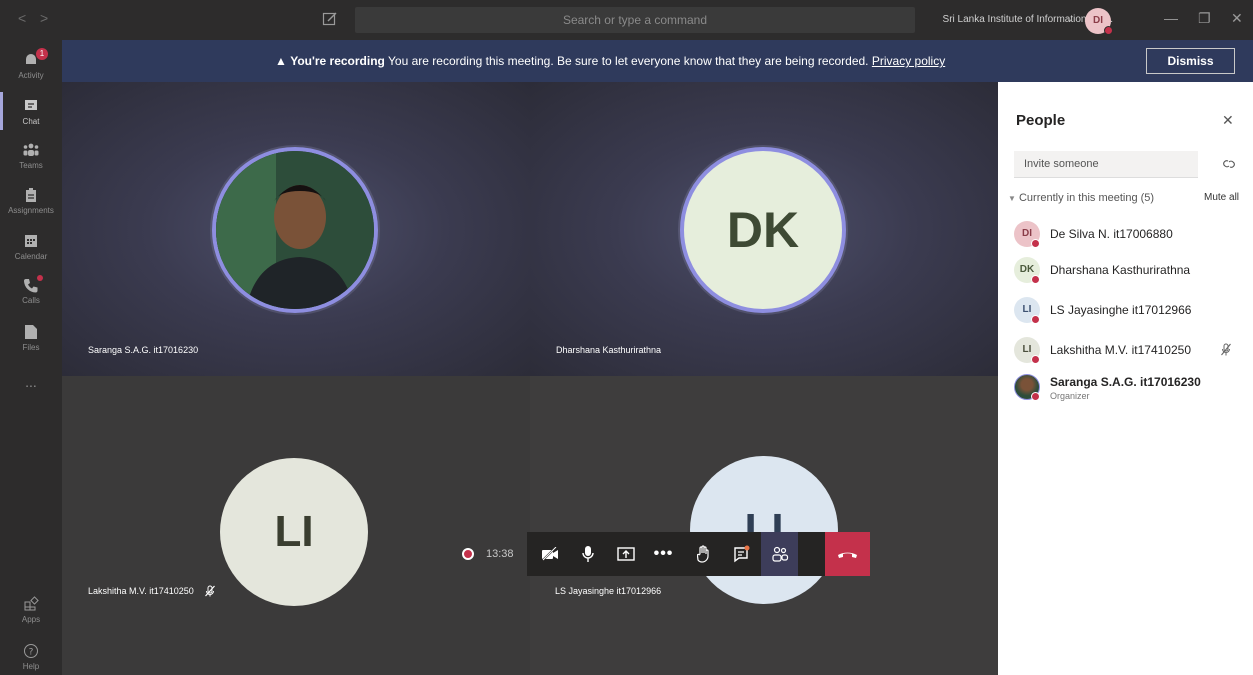 This screenshot has height=675, width=1253. Describe the element at coordinates (1228, 120) in the screenshot. I see `close-panel-button: ✕` at that location.